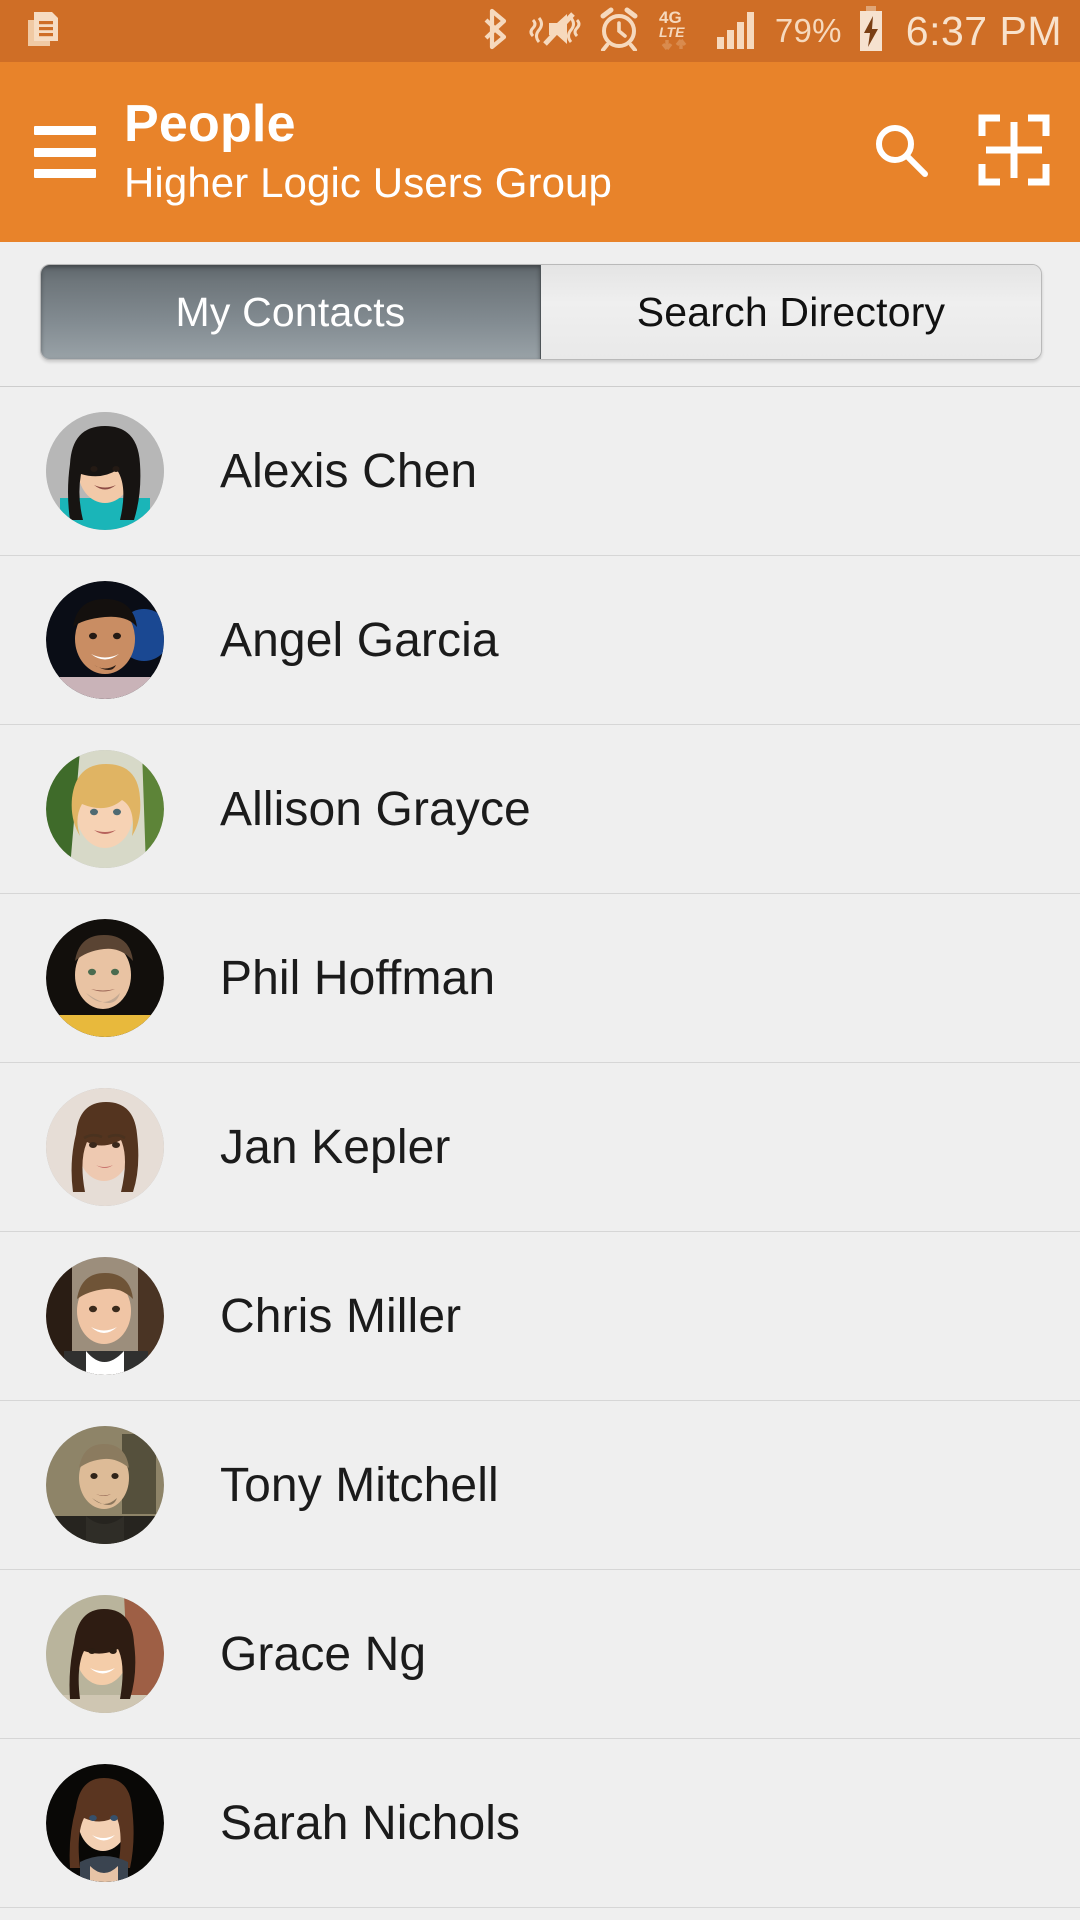  Describe the element at coordinates (772, 31) in the screenshot. I see `status-bar-icons: 4G LTE 79% 6:37 PM` at that location.